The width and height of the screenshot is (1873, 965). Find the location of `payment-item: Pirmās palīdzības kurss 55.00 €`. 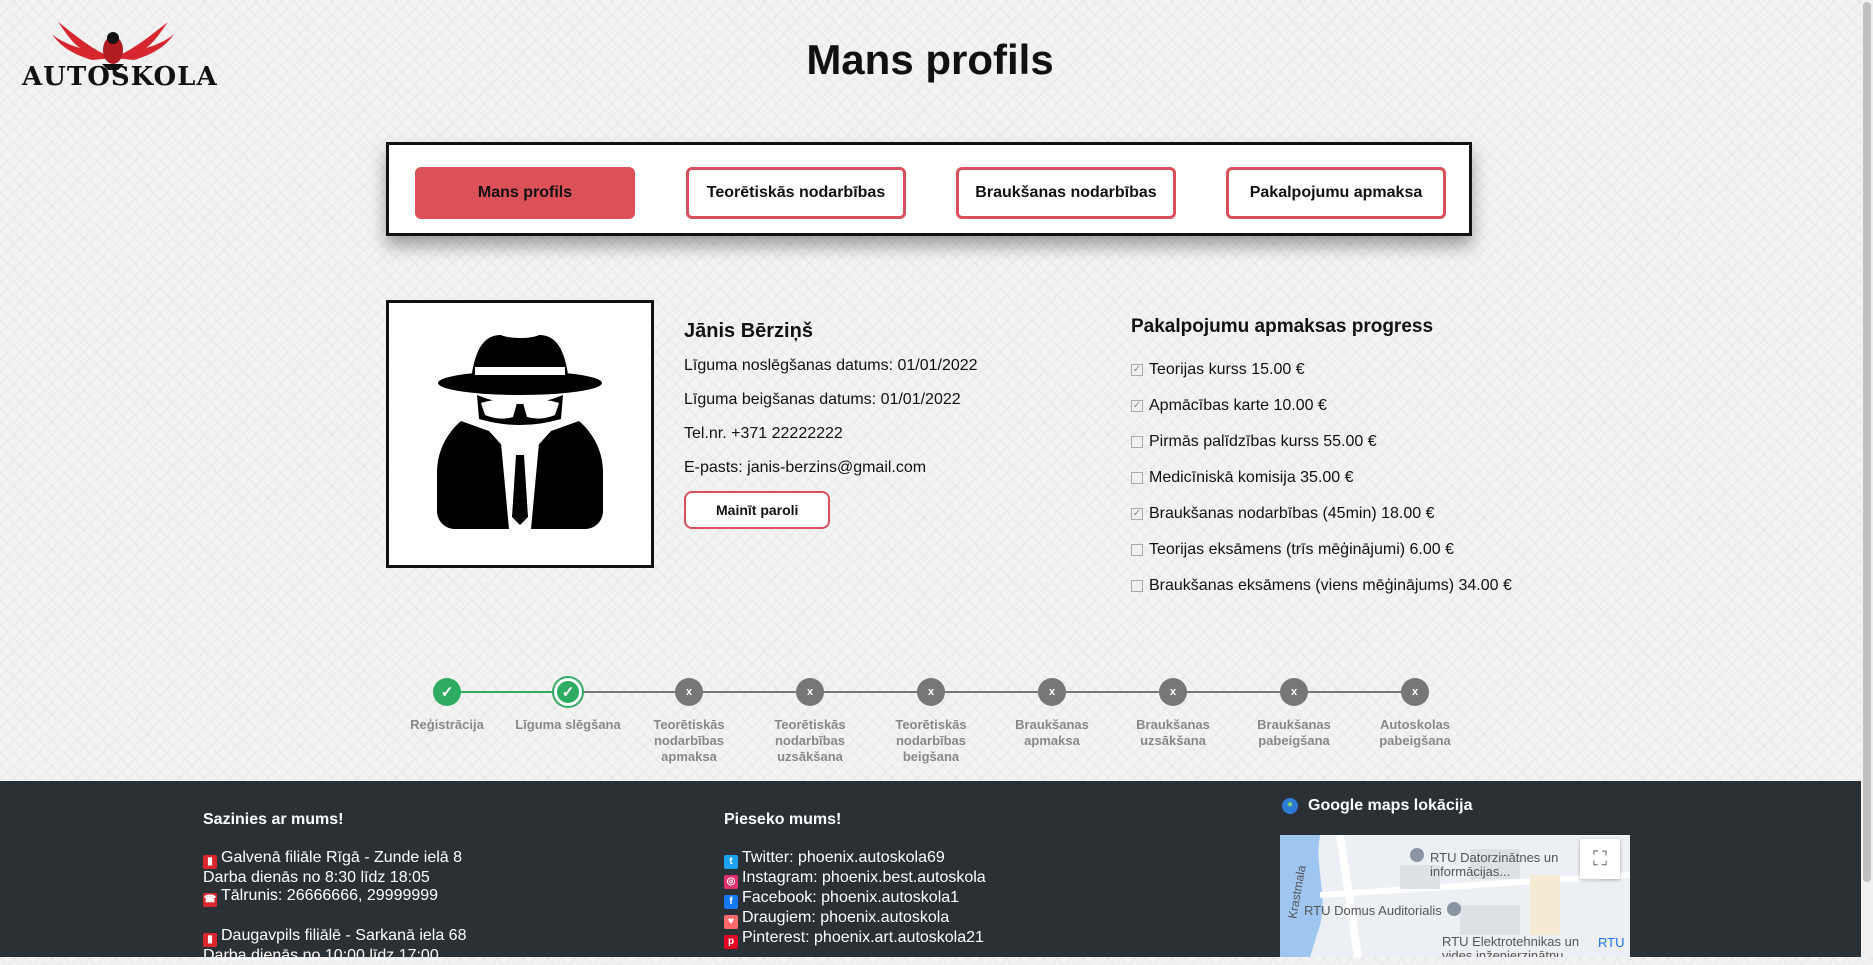

payment-item: Pirmās palīdzības kurss 55.00 € is located at coordinates (1346, 442).